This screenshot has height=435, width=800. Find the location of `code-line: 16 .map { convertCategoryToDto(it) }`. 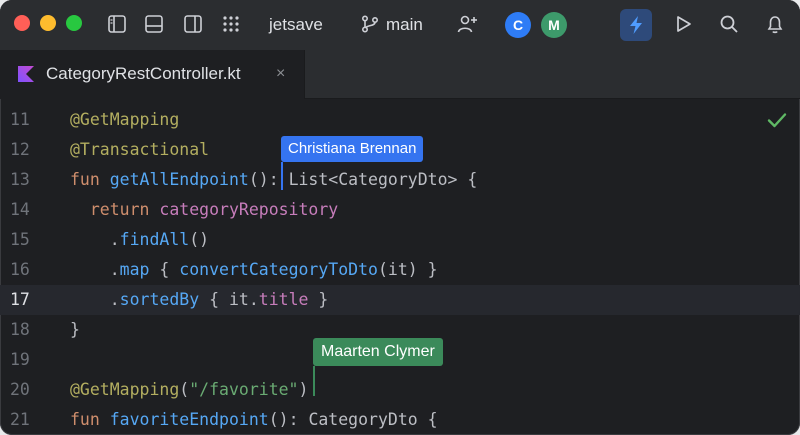

code-line: 16 .map { convertCategoryToDto(it) } is located at coordinates (400, 270).